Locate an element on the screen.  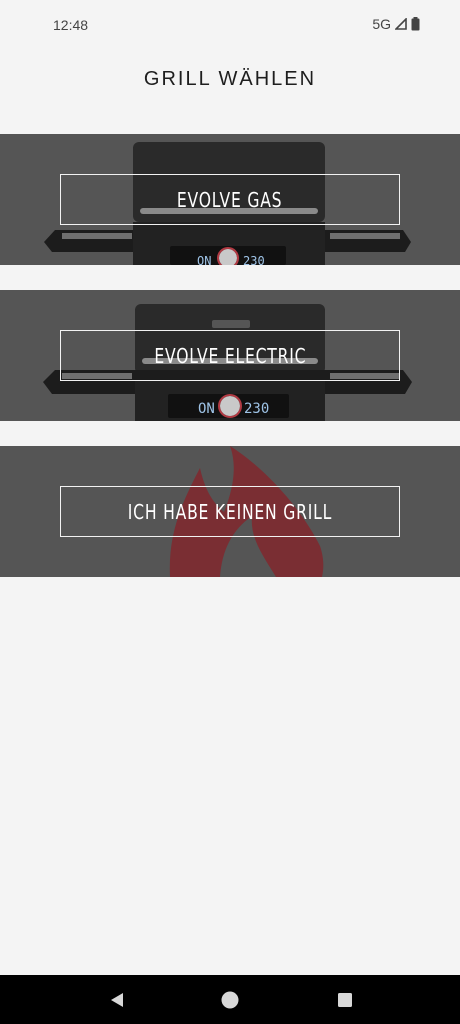
select-evolve-electric-button: EVOLVE ELECTRIC is located at coordinates (230, 355).